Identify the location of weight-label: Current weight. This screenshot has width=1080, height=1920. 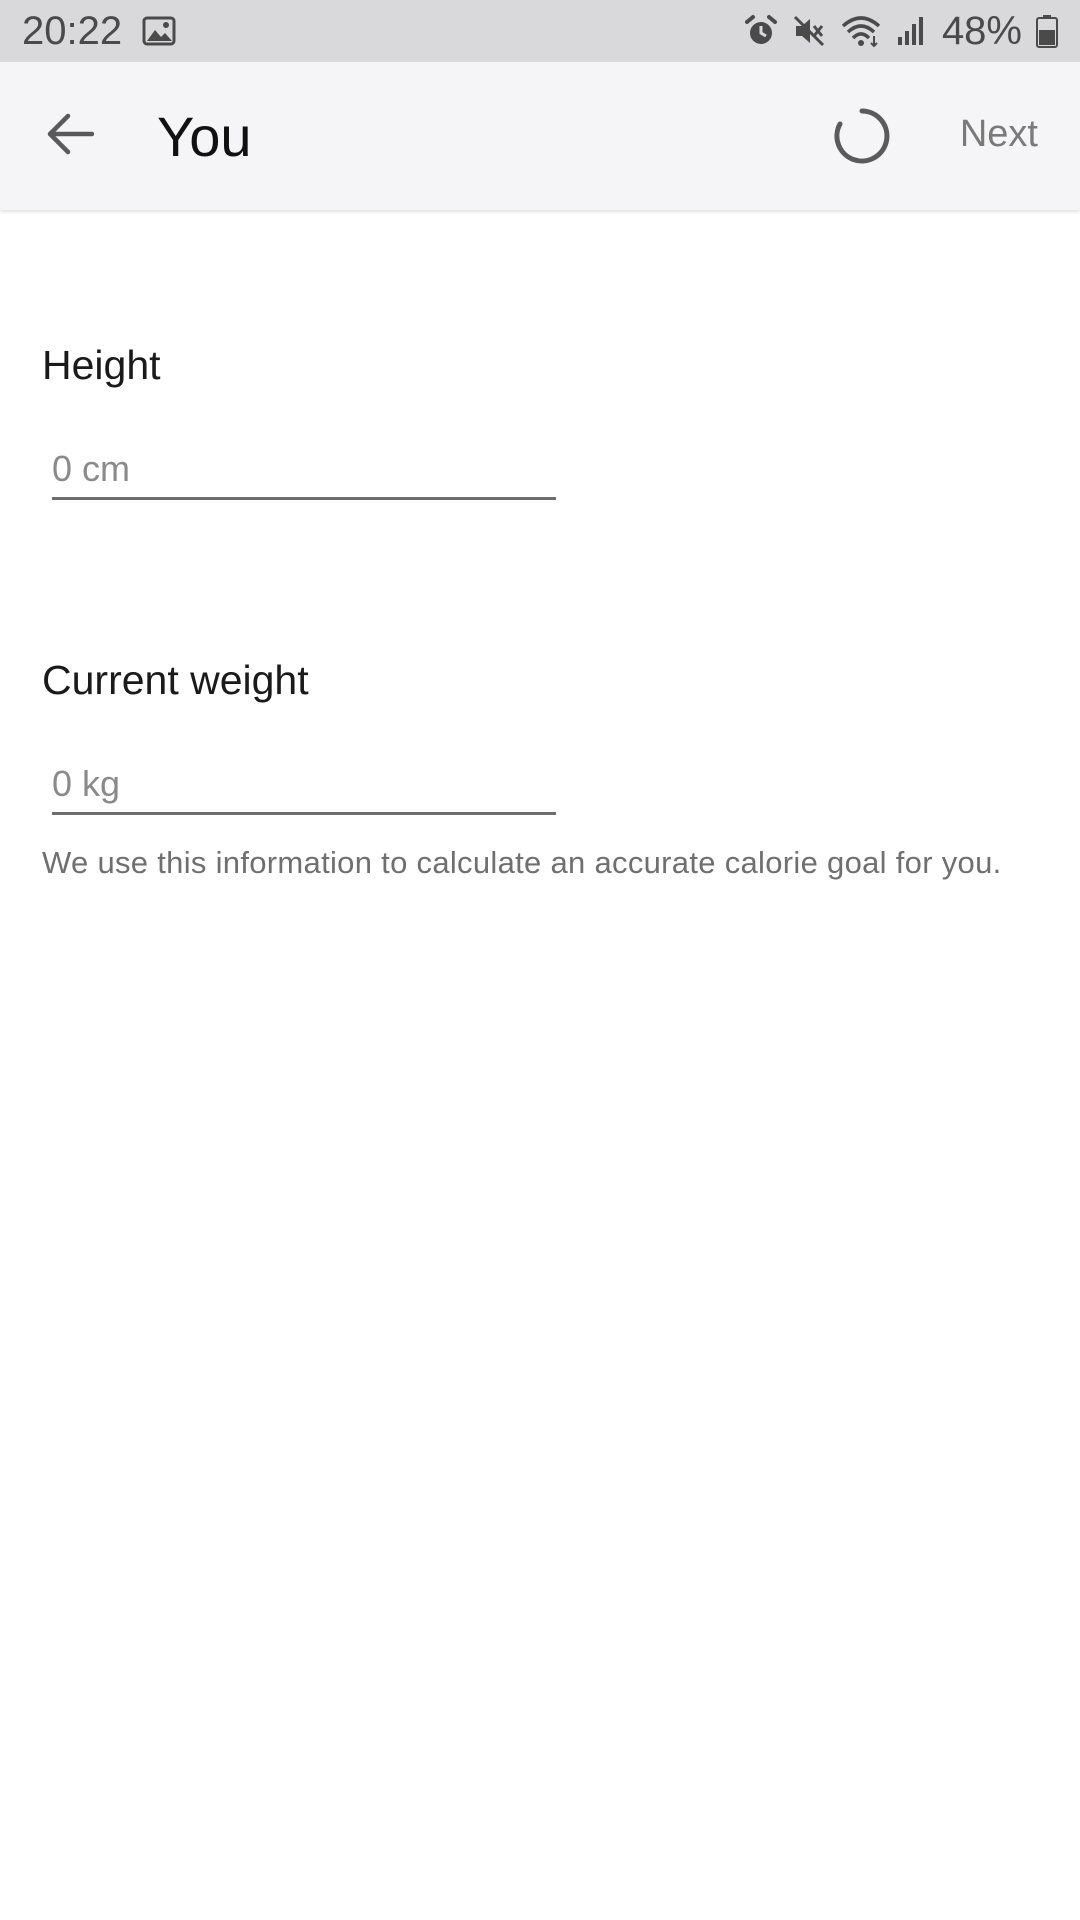
(175, 680).